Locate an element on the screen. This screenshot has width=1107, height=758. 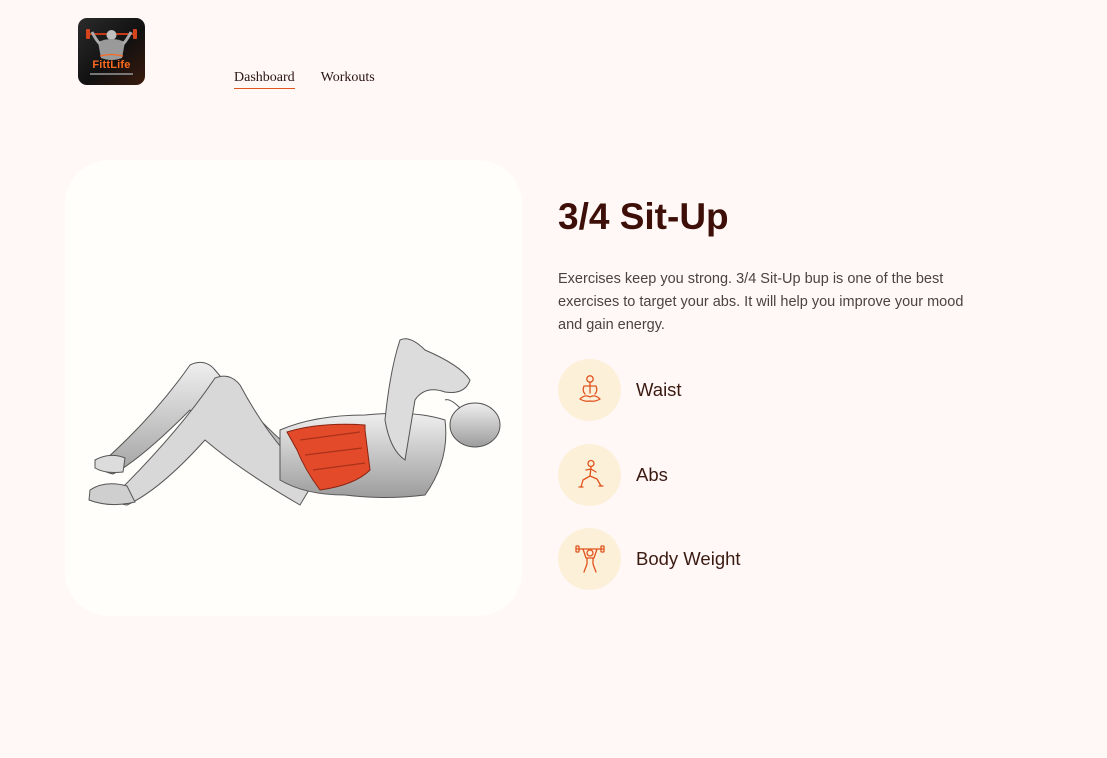
lunge-icon is located at coordinates (590, 473).